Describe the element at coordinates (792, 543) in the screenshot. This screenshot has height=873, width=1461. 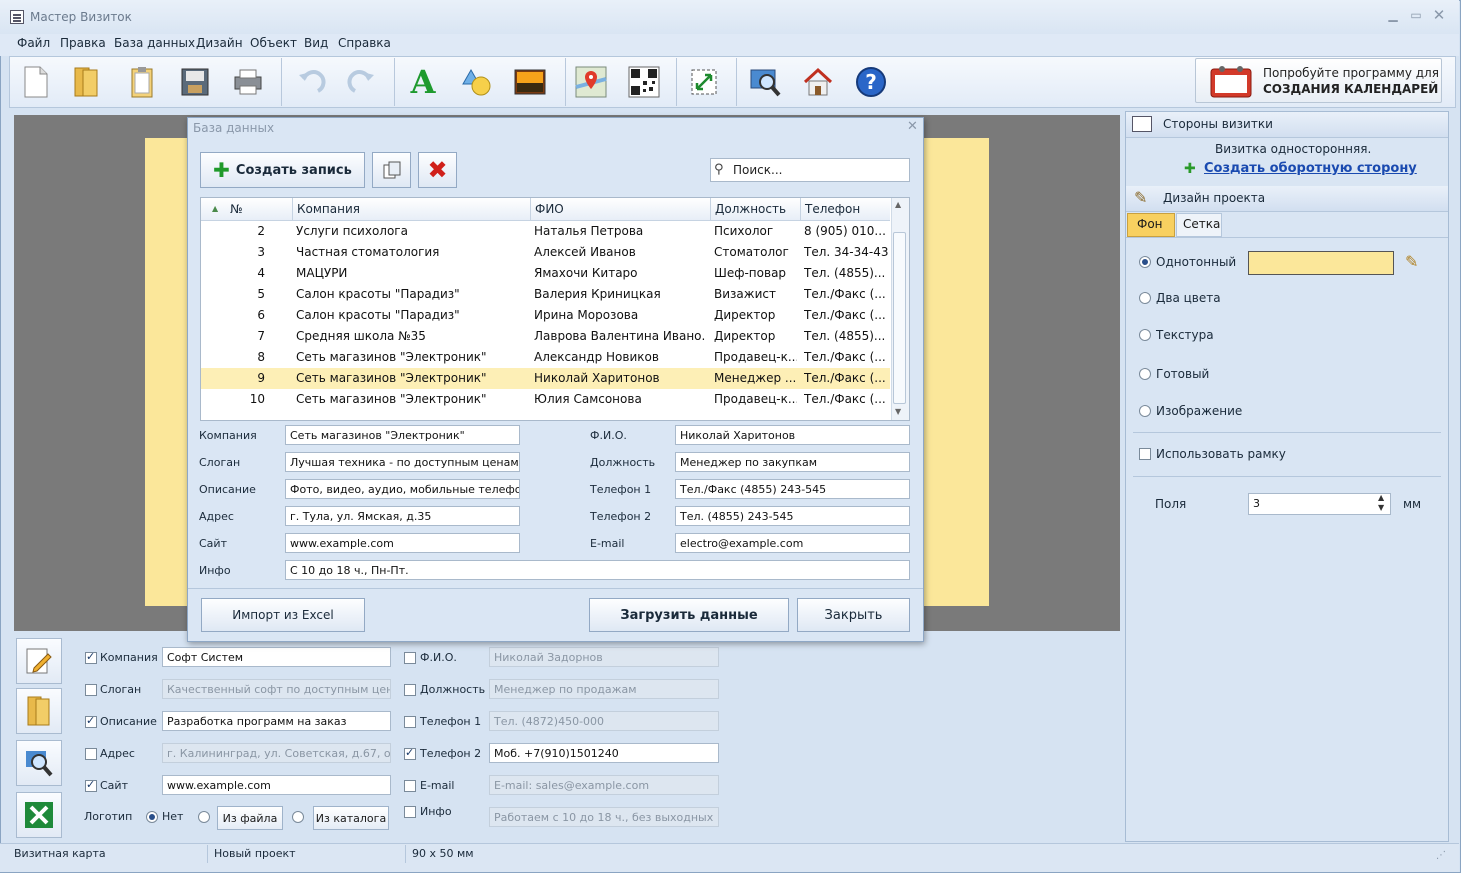
I see `detail-email-input: electro@example.com` at that location.